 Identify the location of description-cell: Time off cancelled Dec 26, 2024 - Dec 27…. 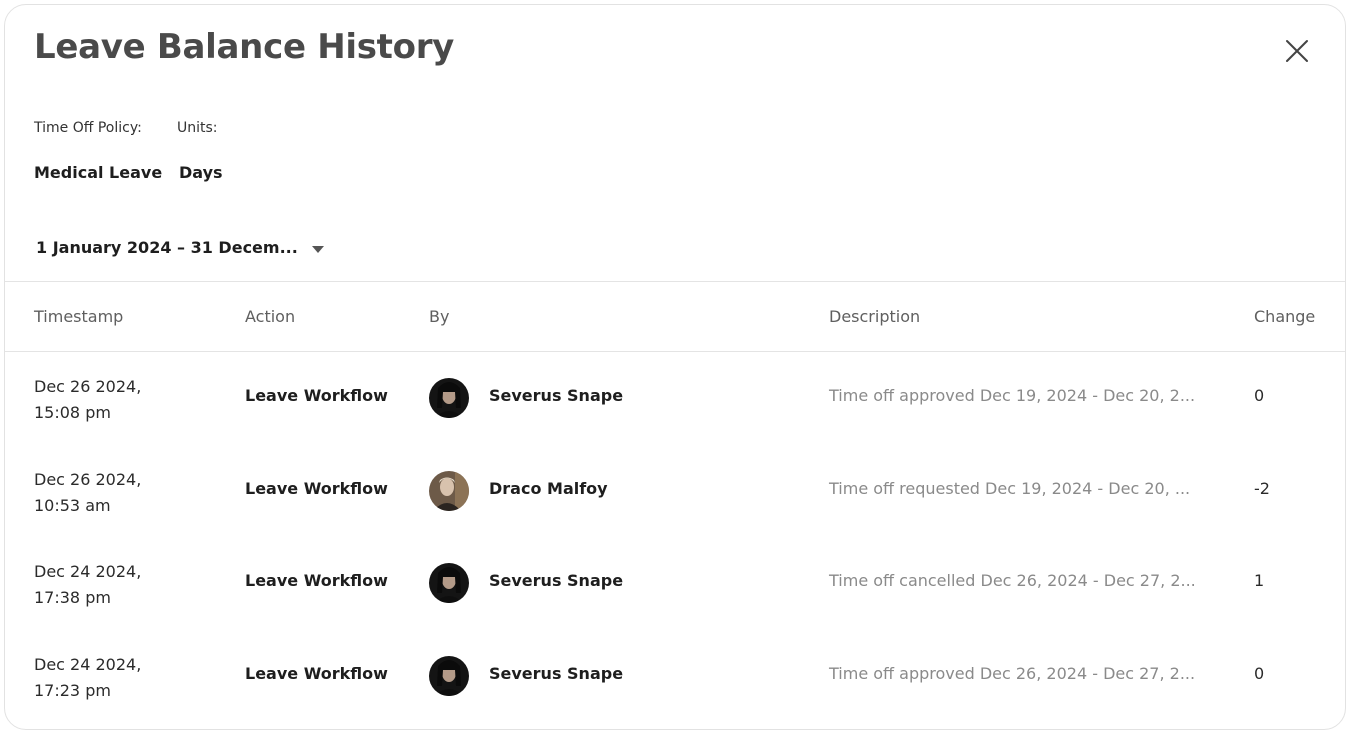
(1012, 580).